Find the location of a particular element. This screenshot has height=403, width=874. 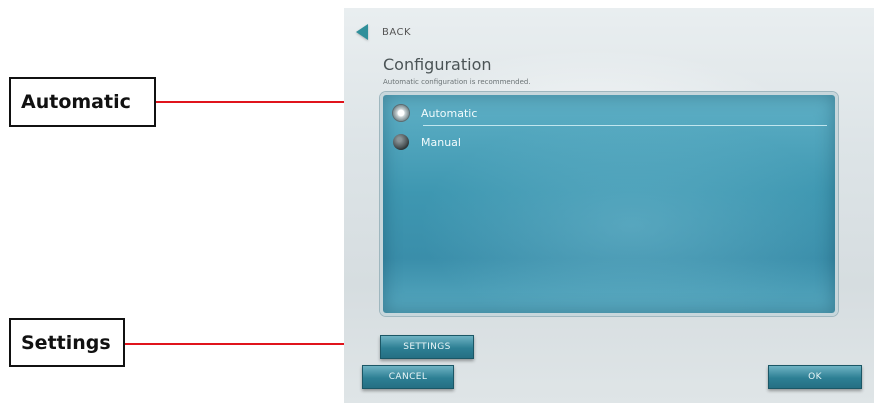

settings-button: SETTINGS is located at coordinates (427, 347).